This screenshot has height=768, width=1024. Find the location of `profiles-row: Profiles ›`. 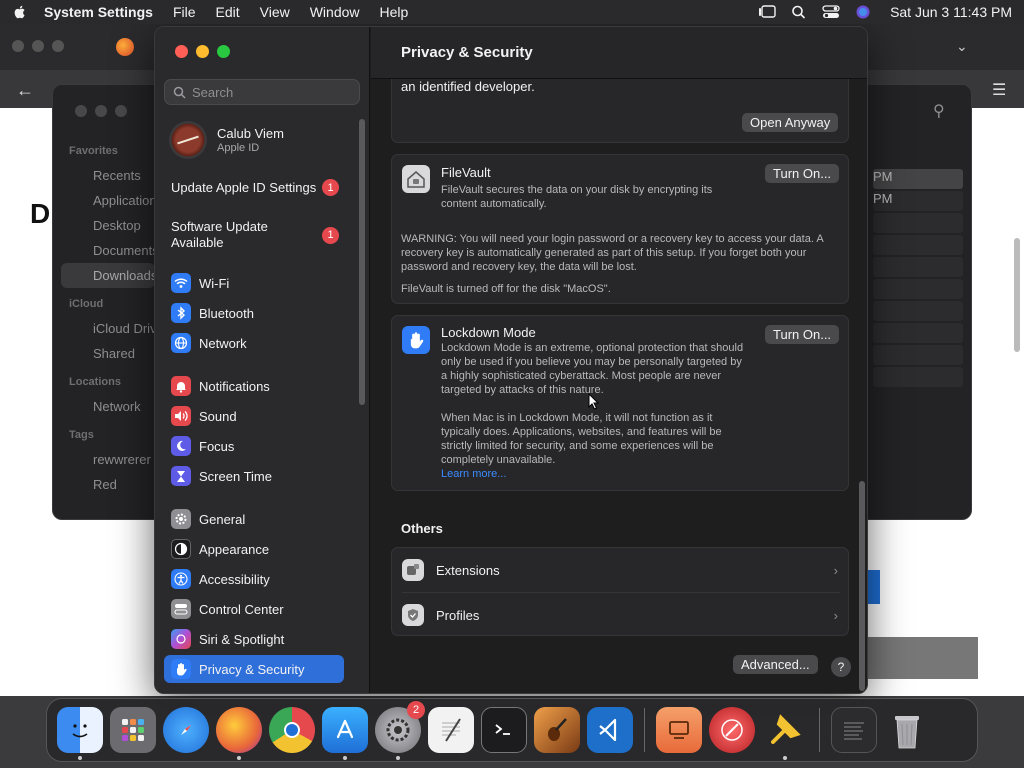

profiles-row: Profiles › is located at coordinates (621, 615).